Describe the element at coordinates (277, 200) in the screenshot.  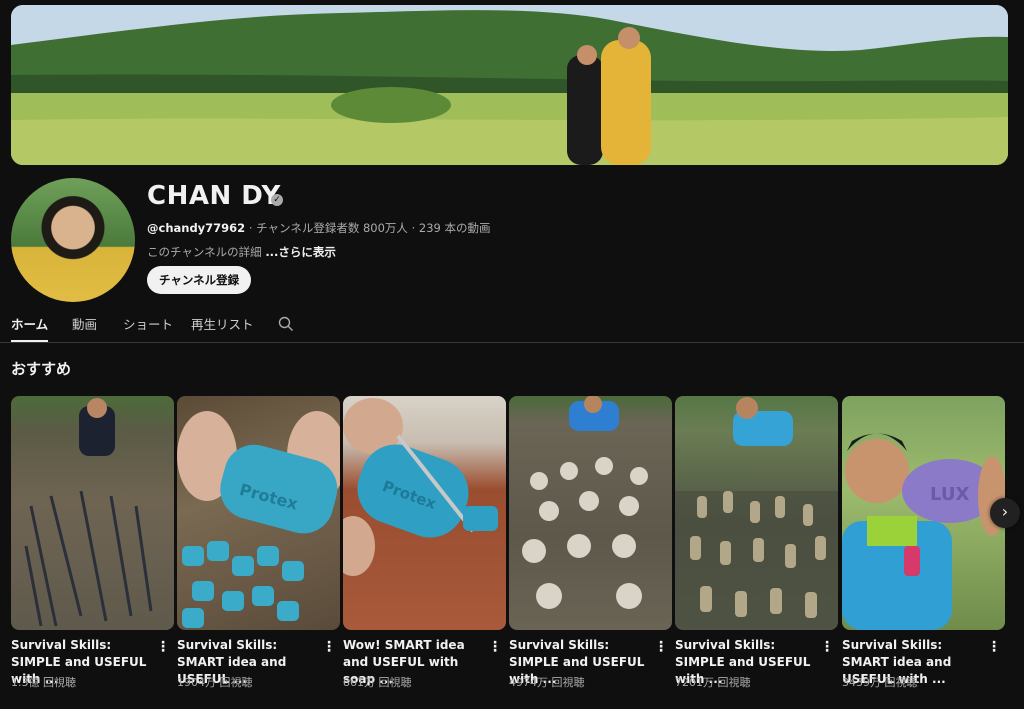
I see `verified-check-icon: ✓` at that location.